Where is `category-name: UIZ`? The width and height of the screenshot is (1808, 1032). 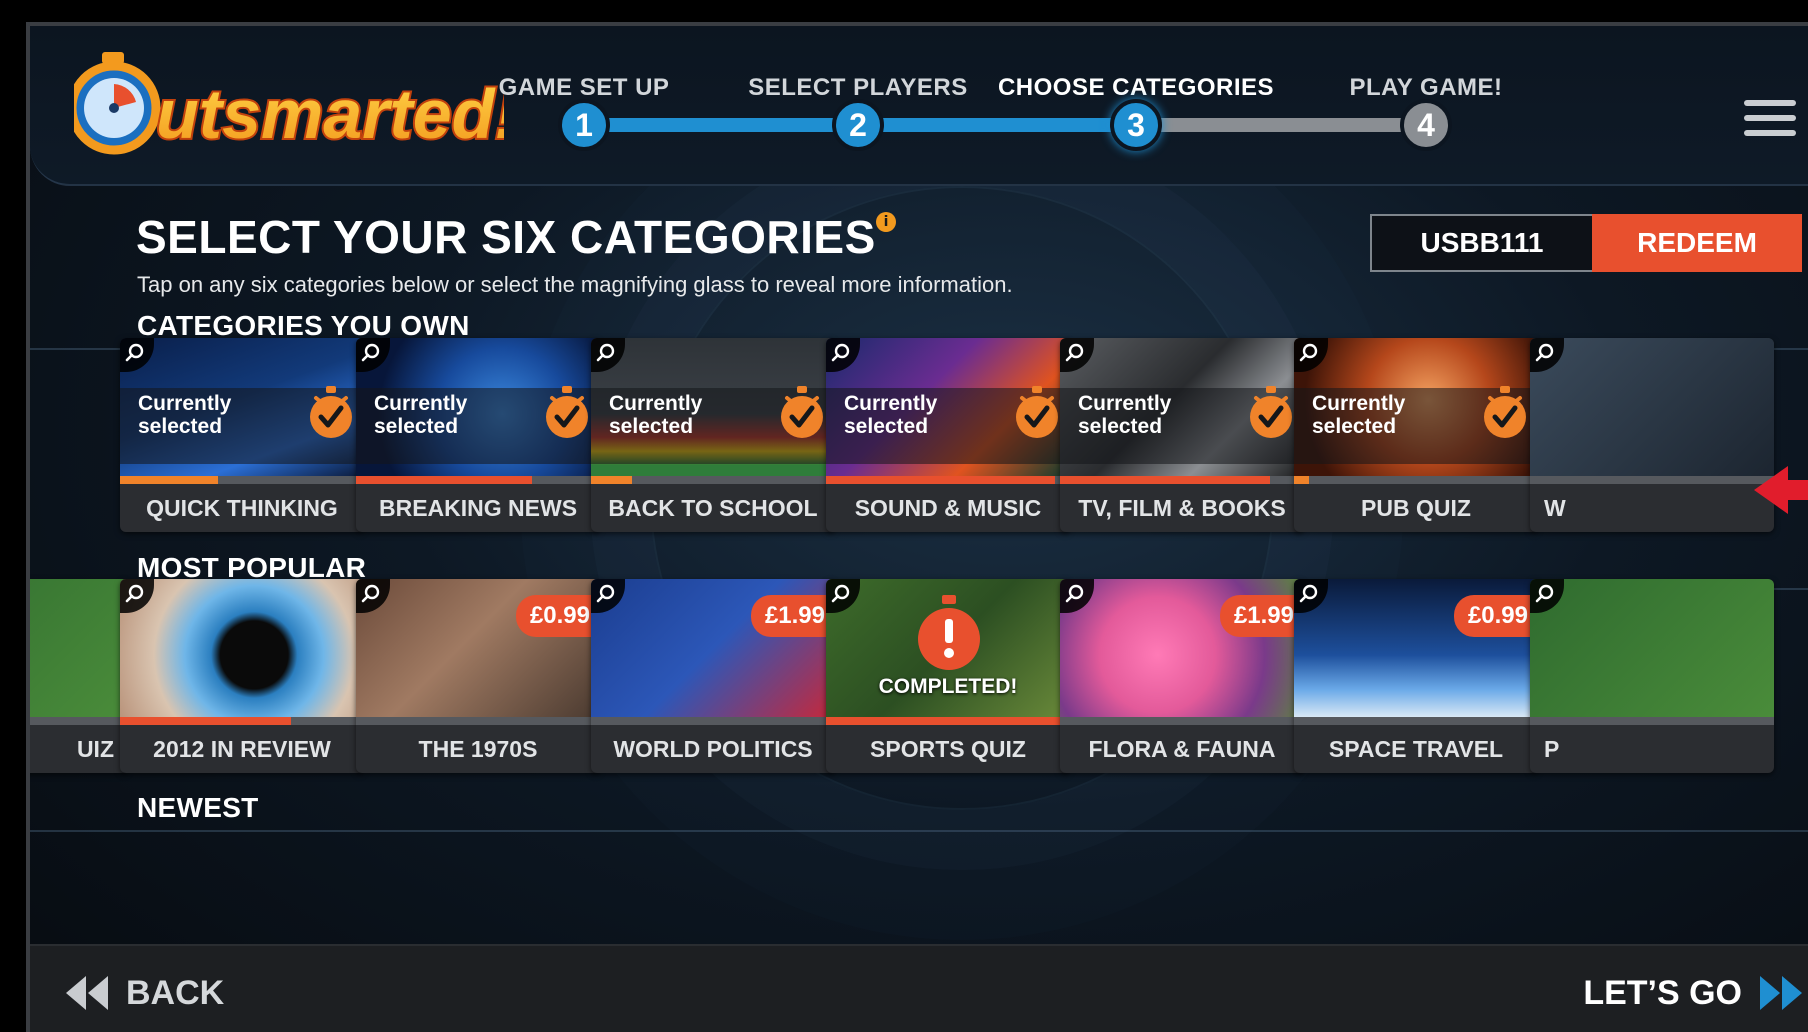 category-name: UIZ is located at coordinates (95, 748).